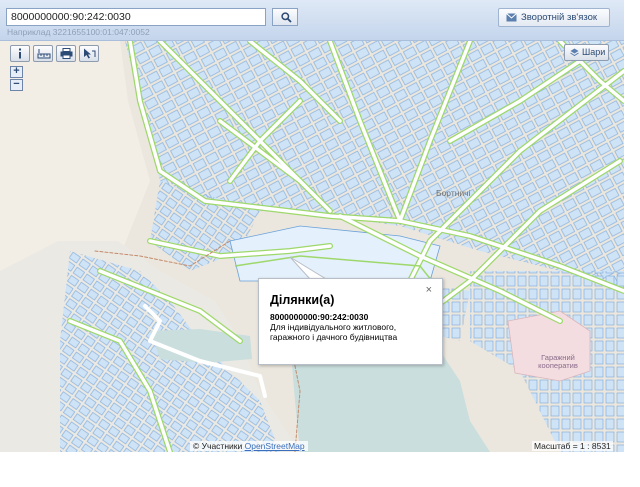  Describe the element at coordinates (632, 226) in the screenshot. I see `page-margin` at that location.